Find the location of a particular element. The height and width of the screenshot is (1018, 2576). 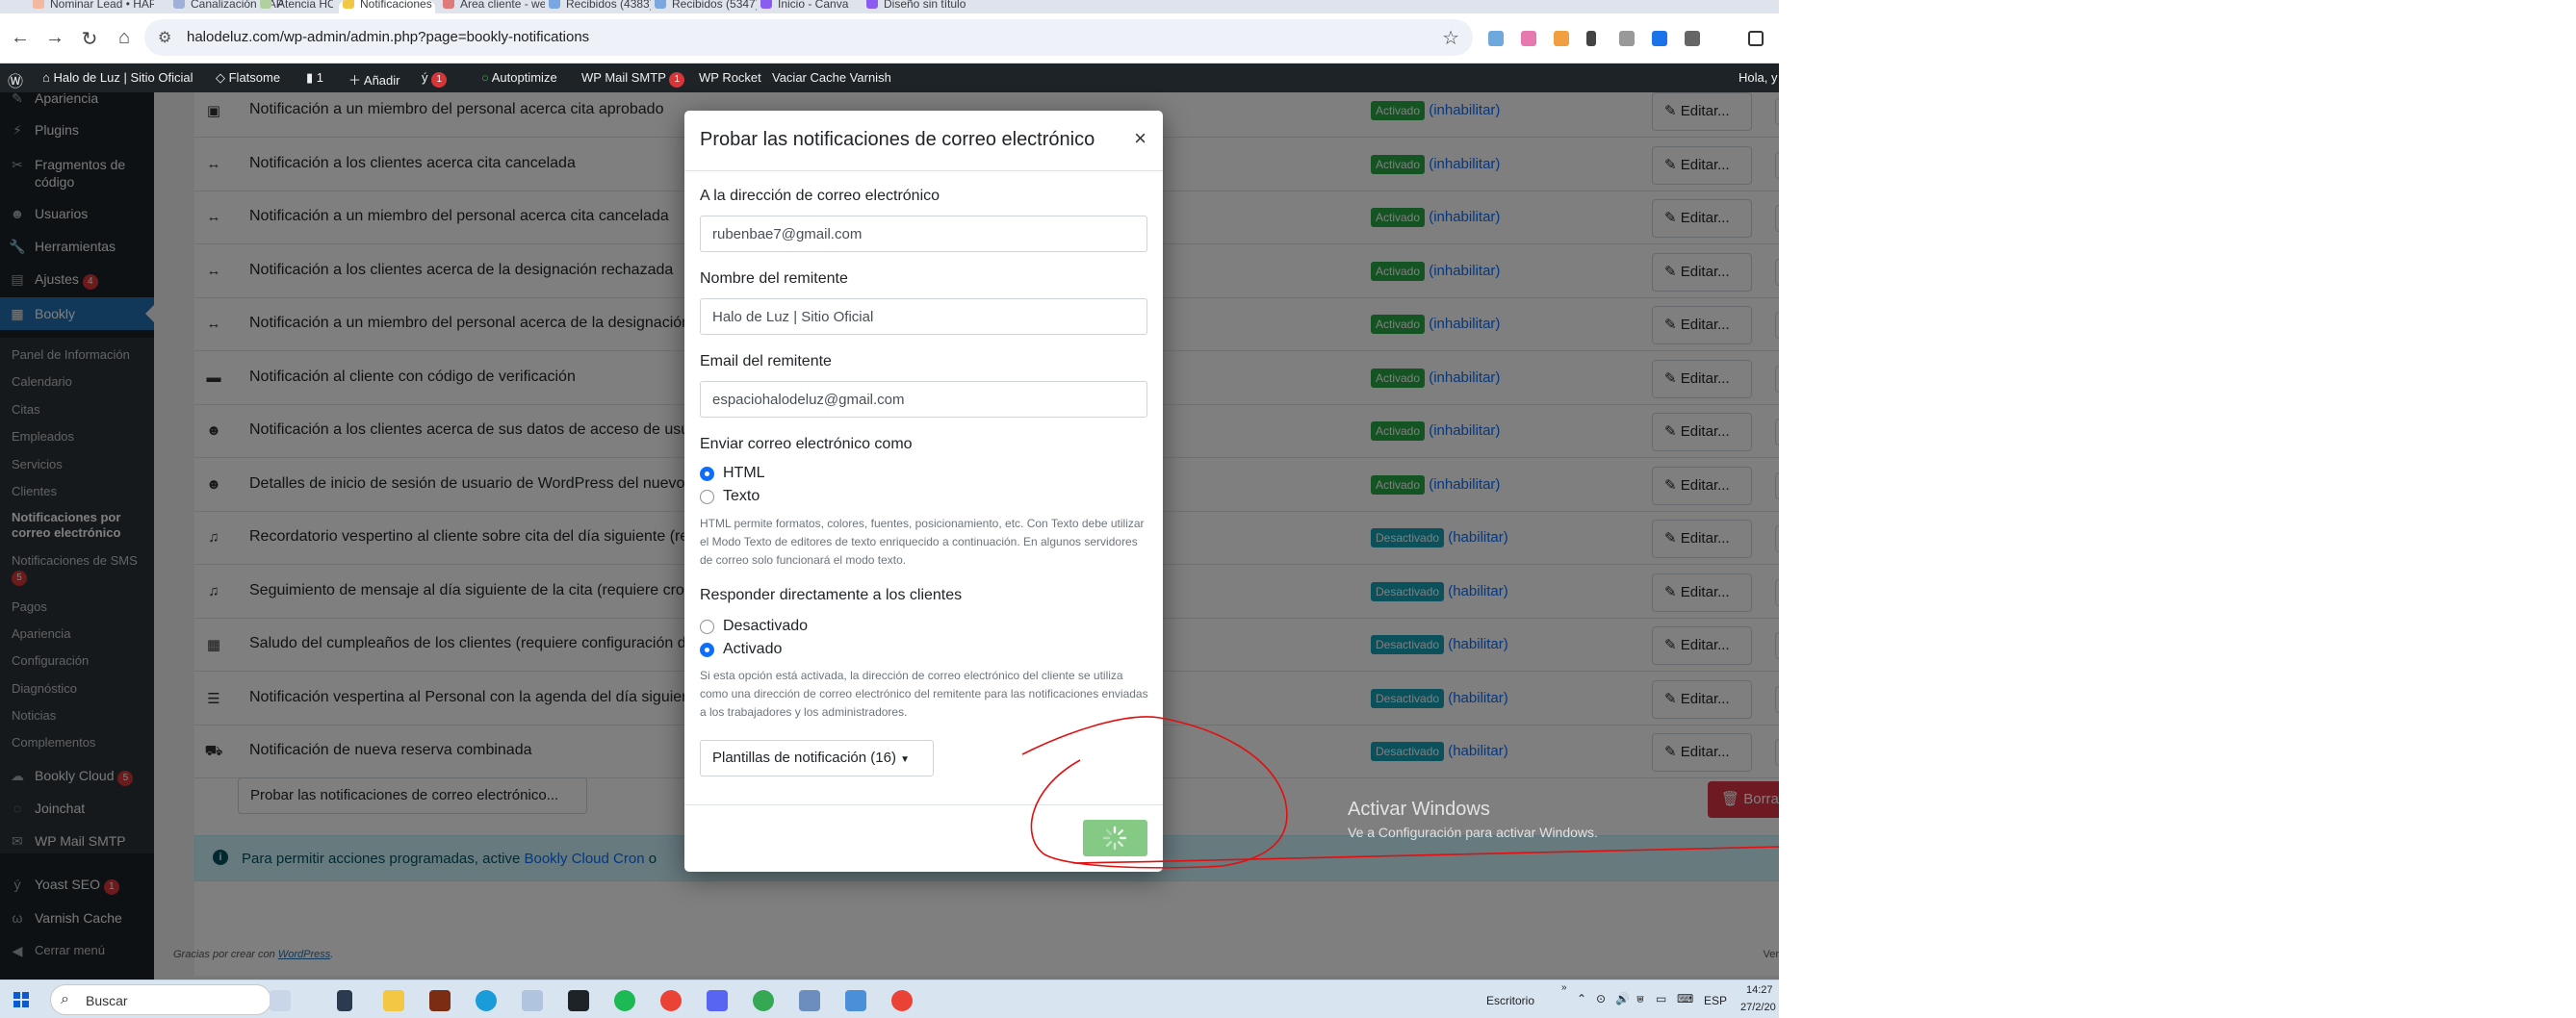

adminbar-theme: ◇ Flatsome is located at coordinates (248, 78).